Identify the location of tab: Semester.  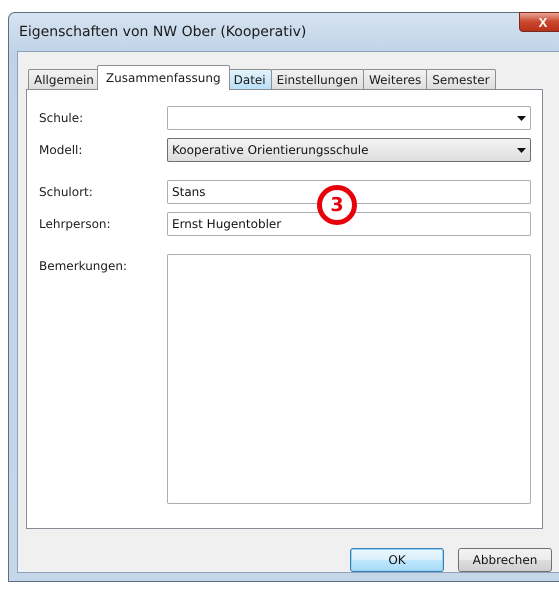
(461, 79).